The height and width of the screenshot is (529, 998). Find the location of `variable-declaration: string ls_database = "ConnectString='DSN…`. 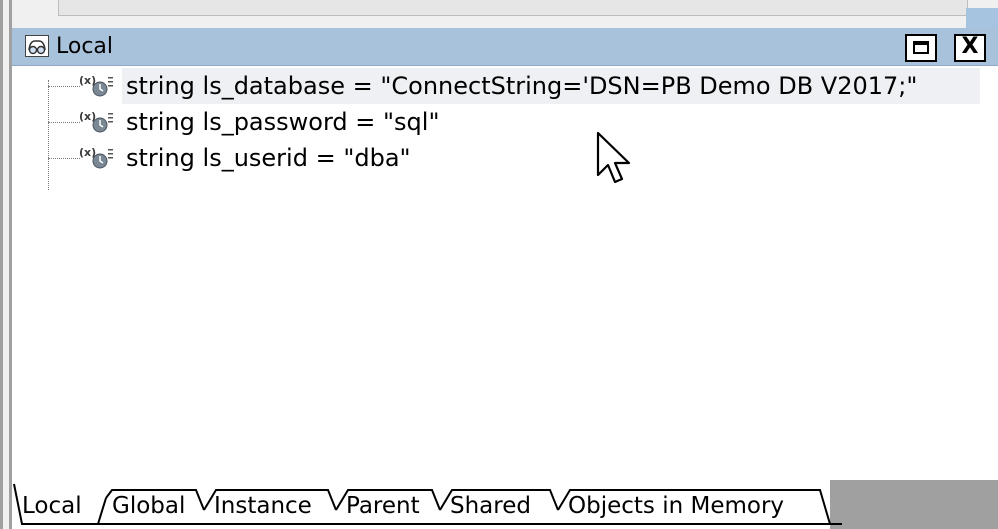

variable-declaration: string ls_database = "ConnectString='DSN… is located at coordinates (522, 86).